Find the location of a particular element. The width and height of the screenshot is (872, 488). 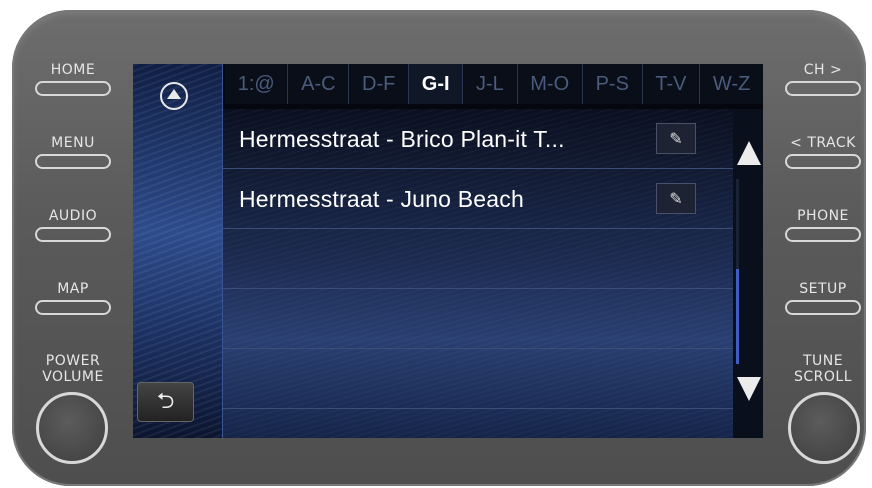

tab-p-s: P-S is located at coordinates (612, 84).